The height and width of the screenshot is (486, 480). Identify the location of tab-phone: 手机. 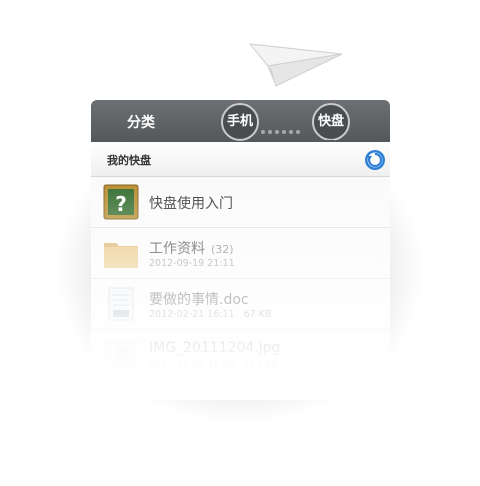
(240, 122).